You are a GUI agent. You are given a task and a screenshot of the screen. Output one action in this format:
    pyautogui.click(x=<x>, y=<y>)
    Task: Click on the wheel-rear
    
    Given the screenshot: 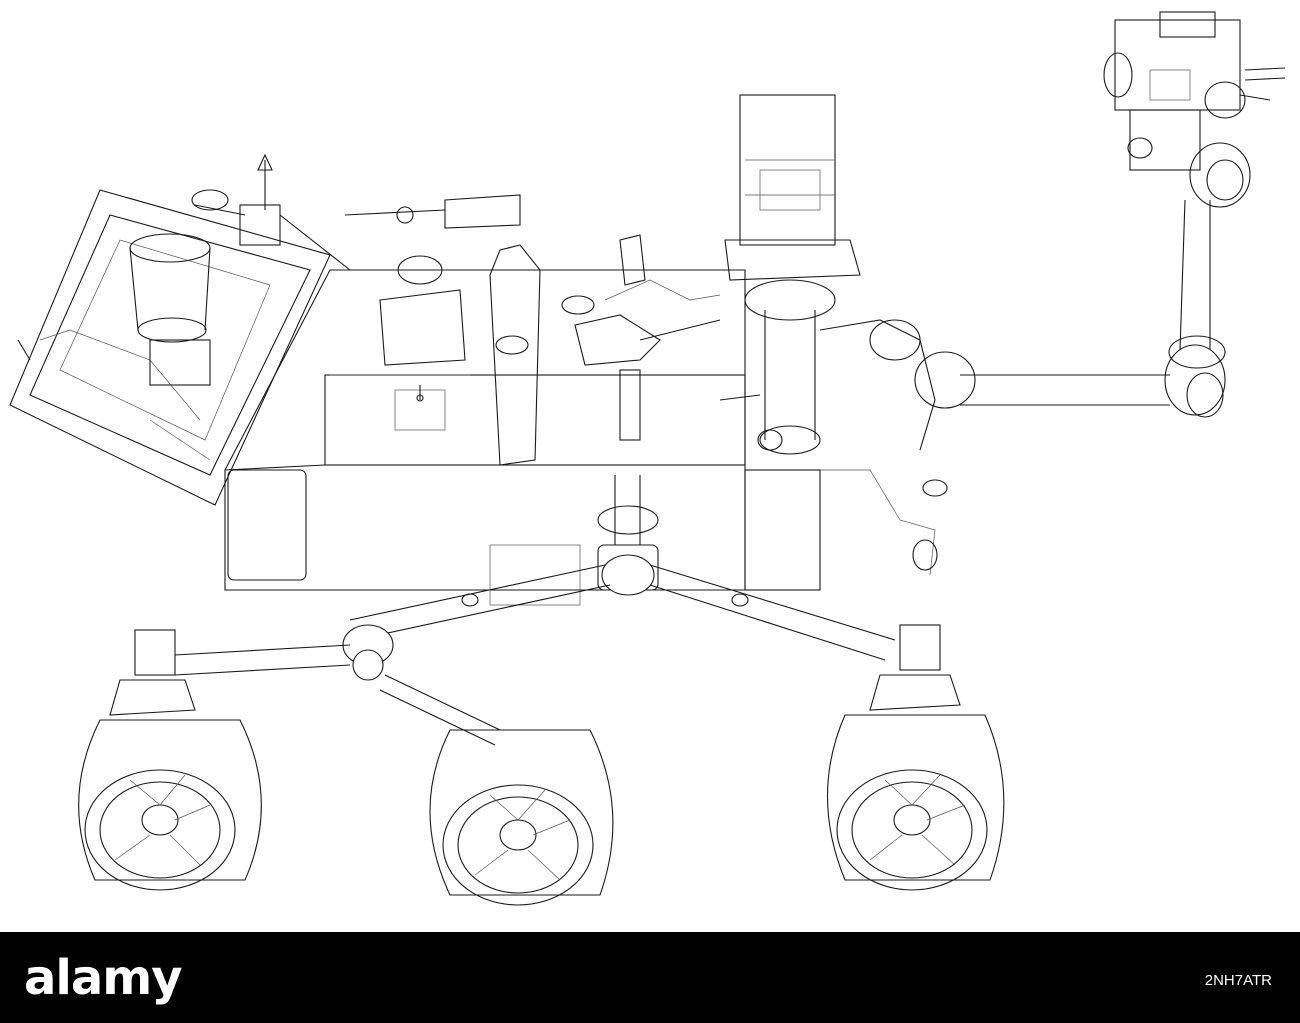 What is the action you would take?
    pyautogui.click(x=170, y=760)
    